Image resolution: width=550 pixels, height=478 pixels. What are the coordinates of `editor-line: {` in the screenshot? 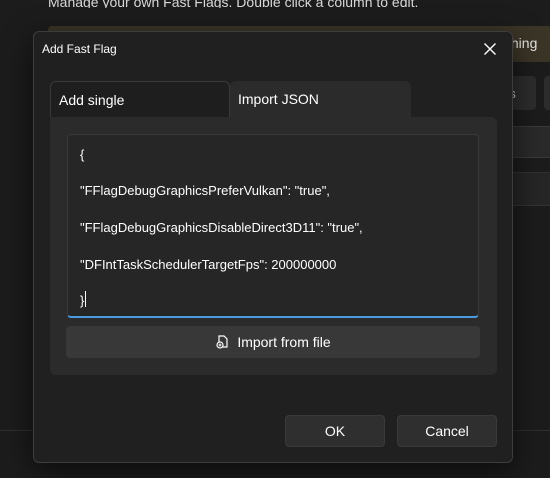 It's located at (82, 154).